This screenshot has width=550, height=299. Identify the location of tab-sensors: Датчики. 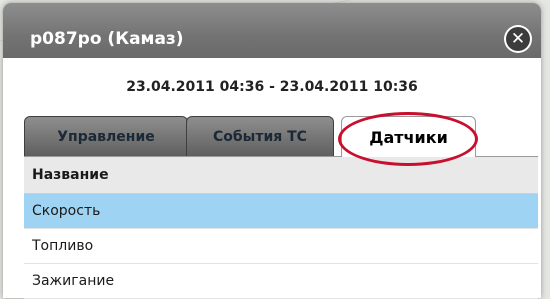
(408, 136).